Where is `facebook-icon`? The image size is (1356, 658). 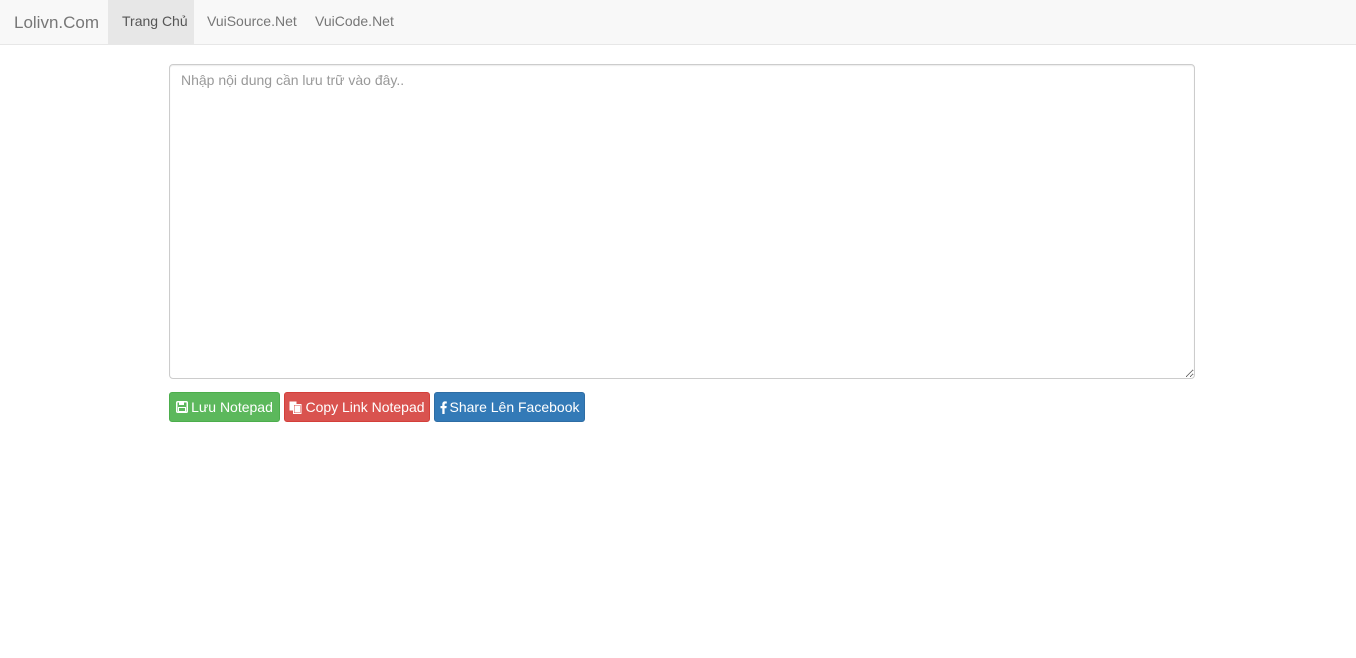 facebook-icon is located at coordinates (443, 407).